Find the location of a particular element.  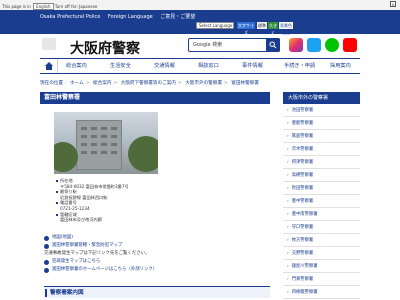

font-large-button: 大きく is located at coordinates (273, 28).